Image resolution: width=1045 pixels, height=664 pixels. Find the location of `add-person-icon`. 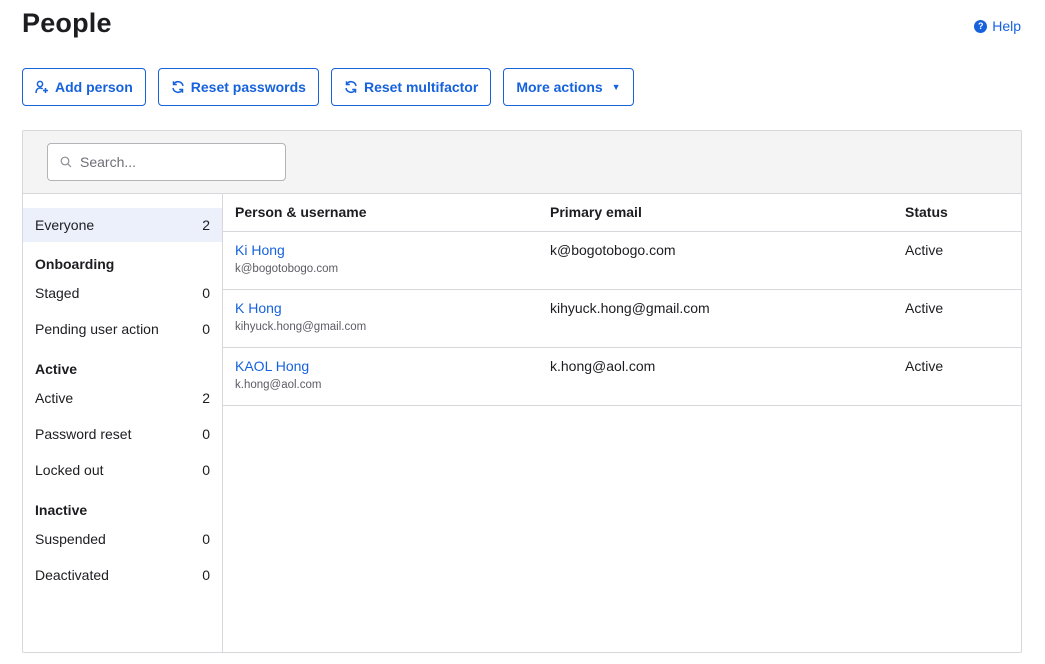

add-person-icon is located at coordinates (41, 87).